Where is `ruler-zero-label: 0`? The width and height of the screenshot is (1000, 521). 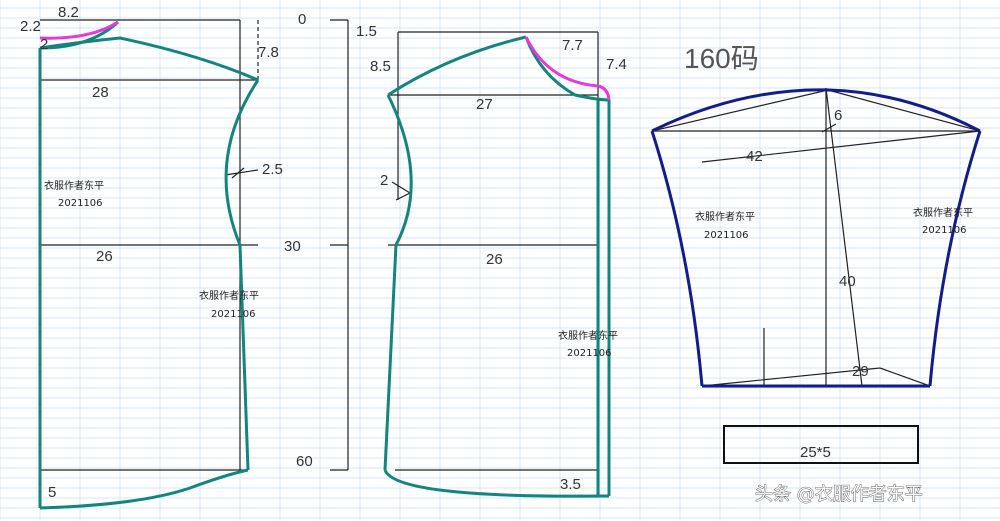
ruler-zero-label: 0 is located at coordinates (302, 19).